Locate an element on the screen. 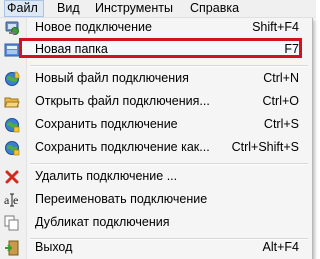  menu-item-label: Переименовать подключение is located at coordinates (121, 199).